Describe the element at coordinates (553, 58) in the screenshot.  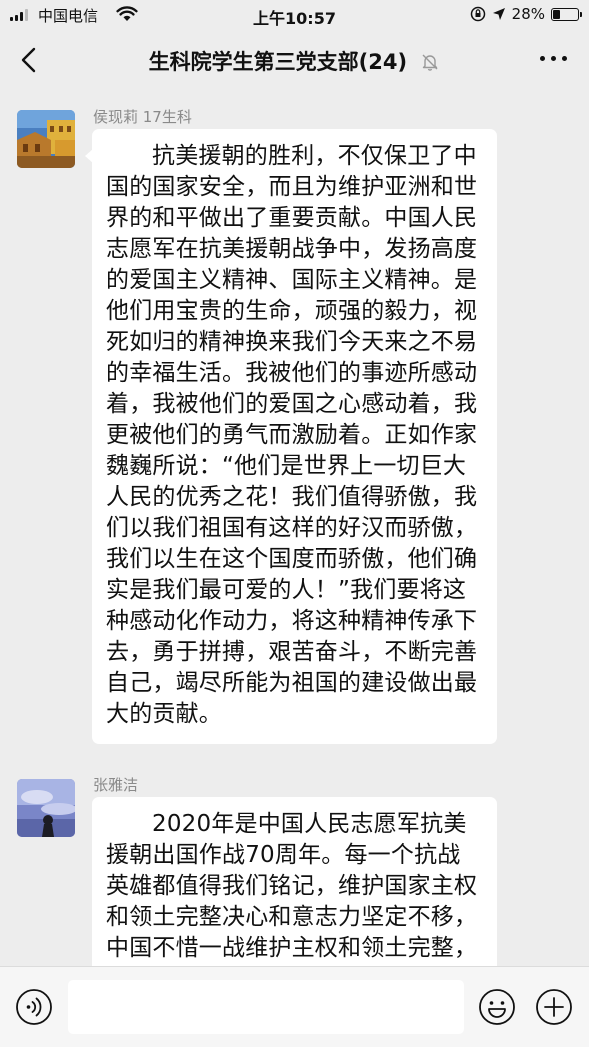
I see `more-options-icon` at that location.